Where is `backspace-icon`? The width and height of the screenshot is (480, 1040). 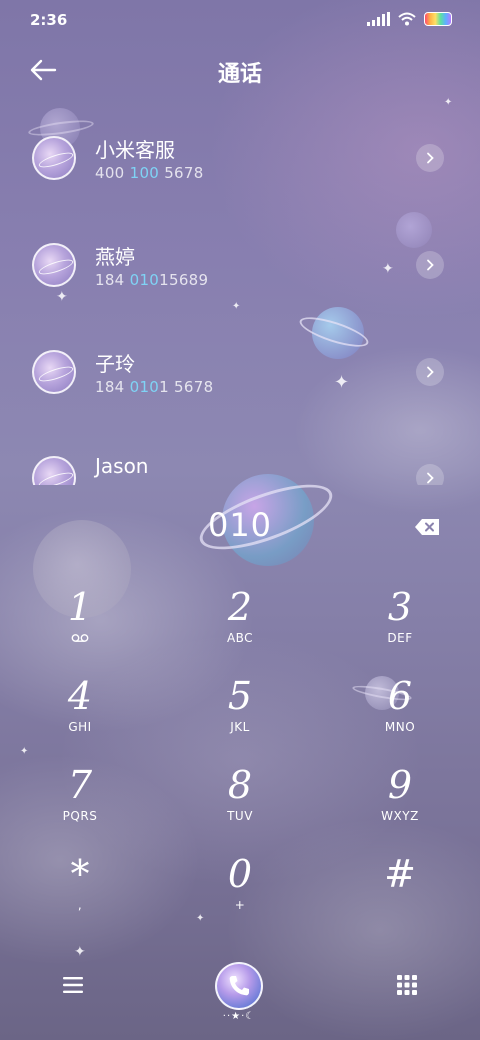 backspace-icon is located at coordinates (427, 527).